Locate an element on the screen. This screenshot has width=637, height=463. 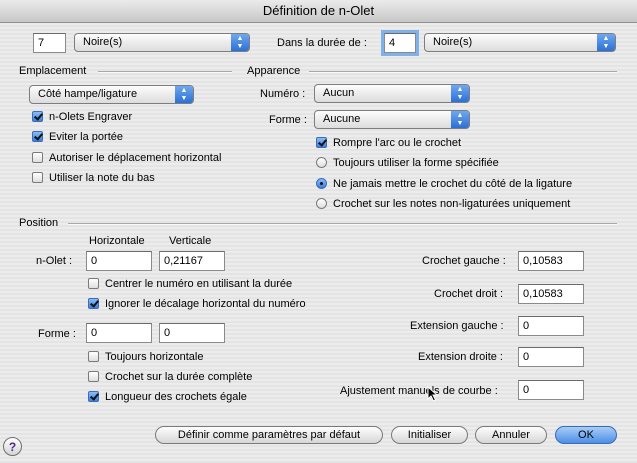
right-hook-label: Crochet droit : is located at coordinates (469, 294).